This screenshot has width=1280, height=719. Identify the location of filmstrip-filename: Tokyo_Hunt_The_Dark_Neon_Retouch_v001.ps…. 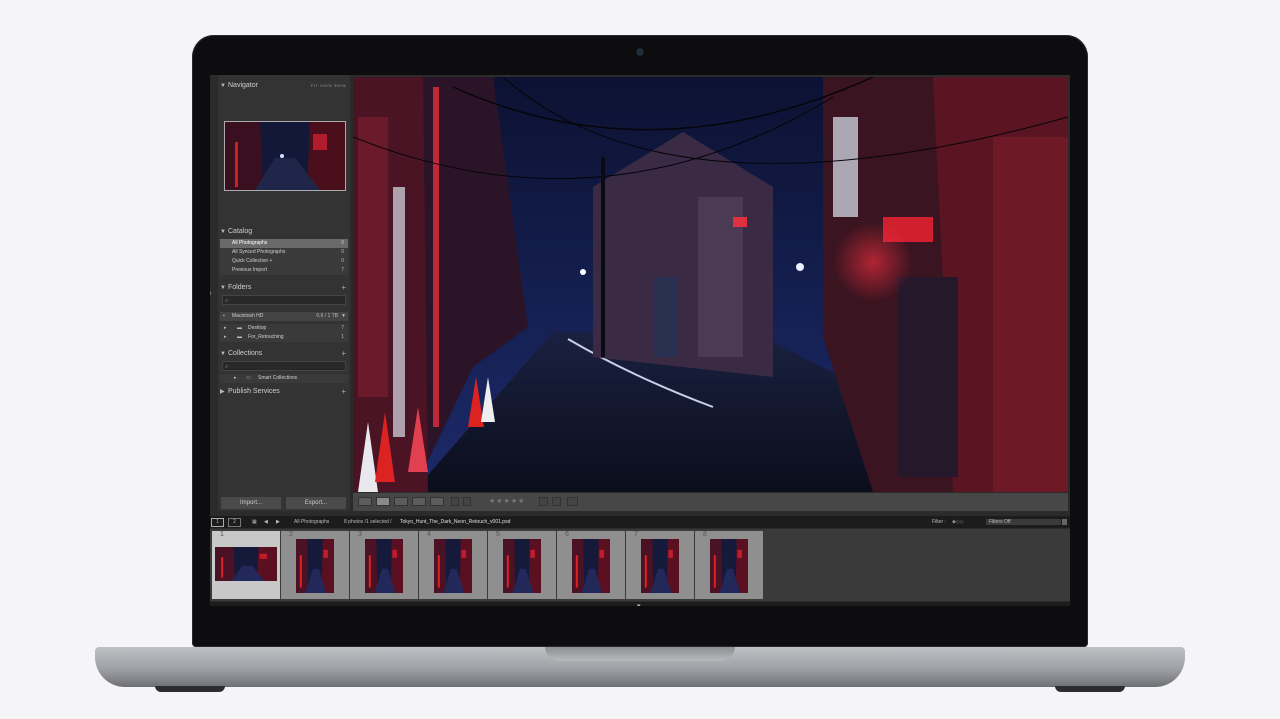
(455, 522).